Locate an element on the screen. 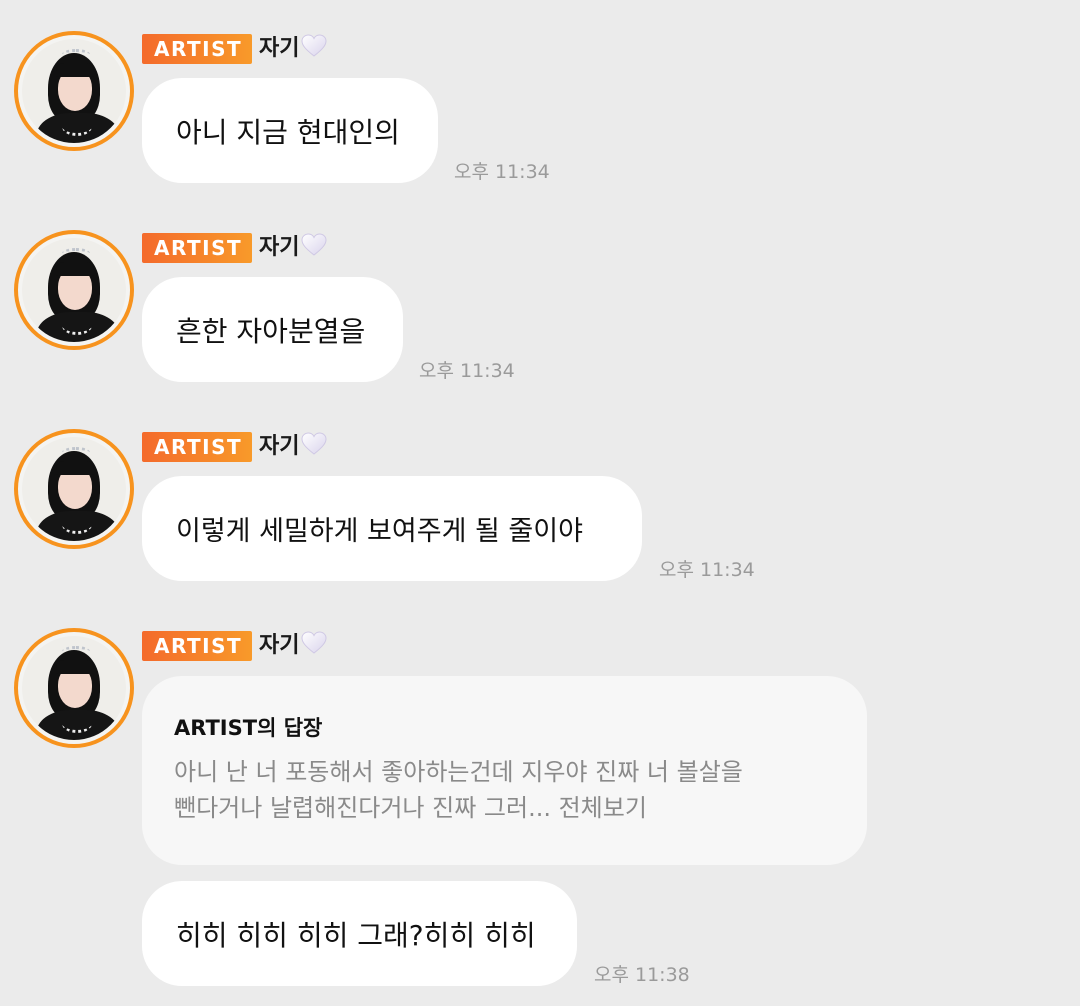  message-bubble: 이렇게 세밀하게 보여주게 될 줄이야 is located at coordinates (392, 528).